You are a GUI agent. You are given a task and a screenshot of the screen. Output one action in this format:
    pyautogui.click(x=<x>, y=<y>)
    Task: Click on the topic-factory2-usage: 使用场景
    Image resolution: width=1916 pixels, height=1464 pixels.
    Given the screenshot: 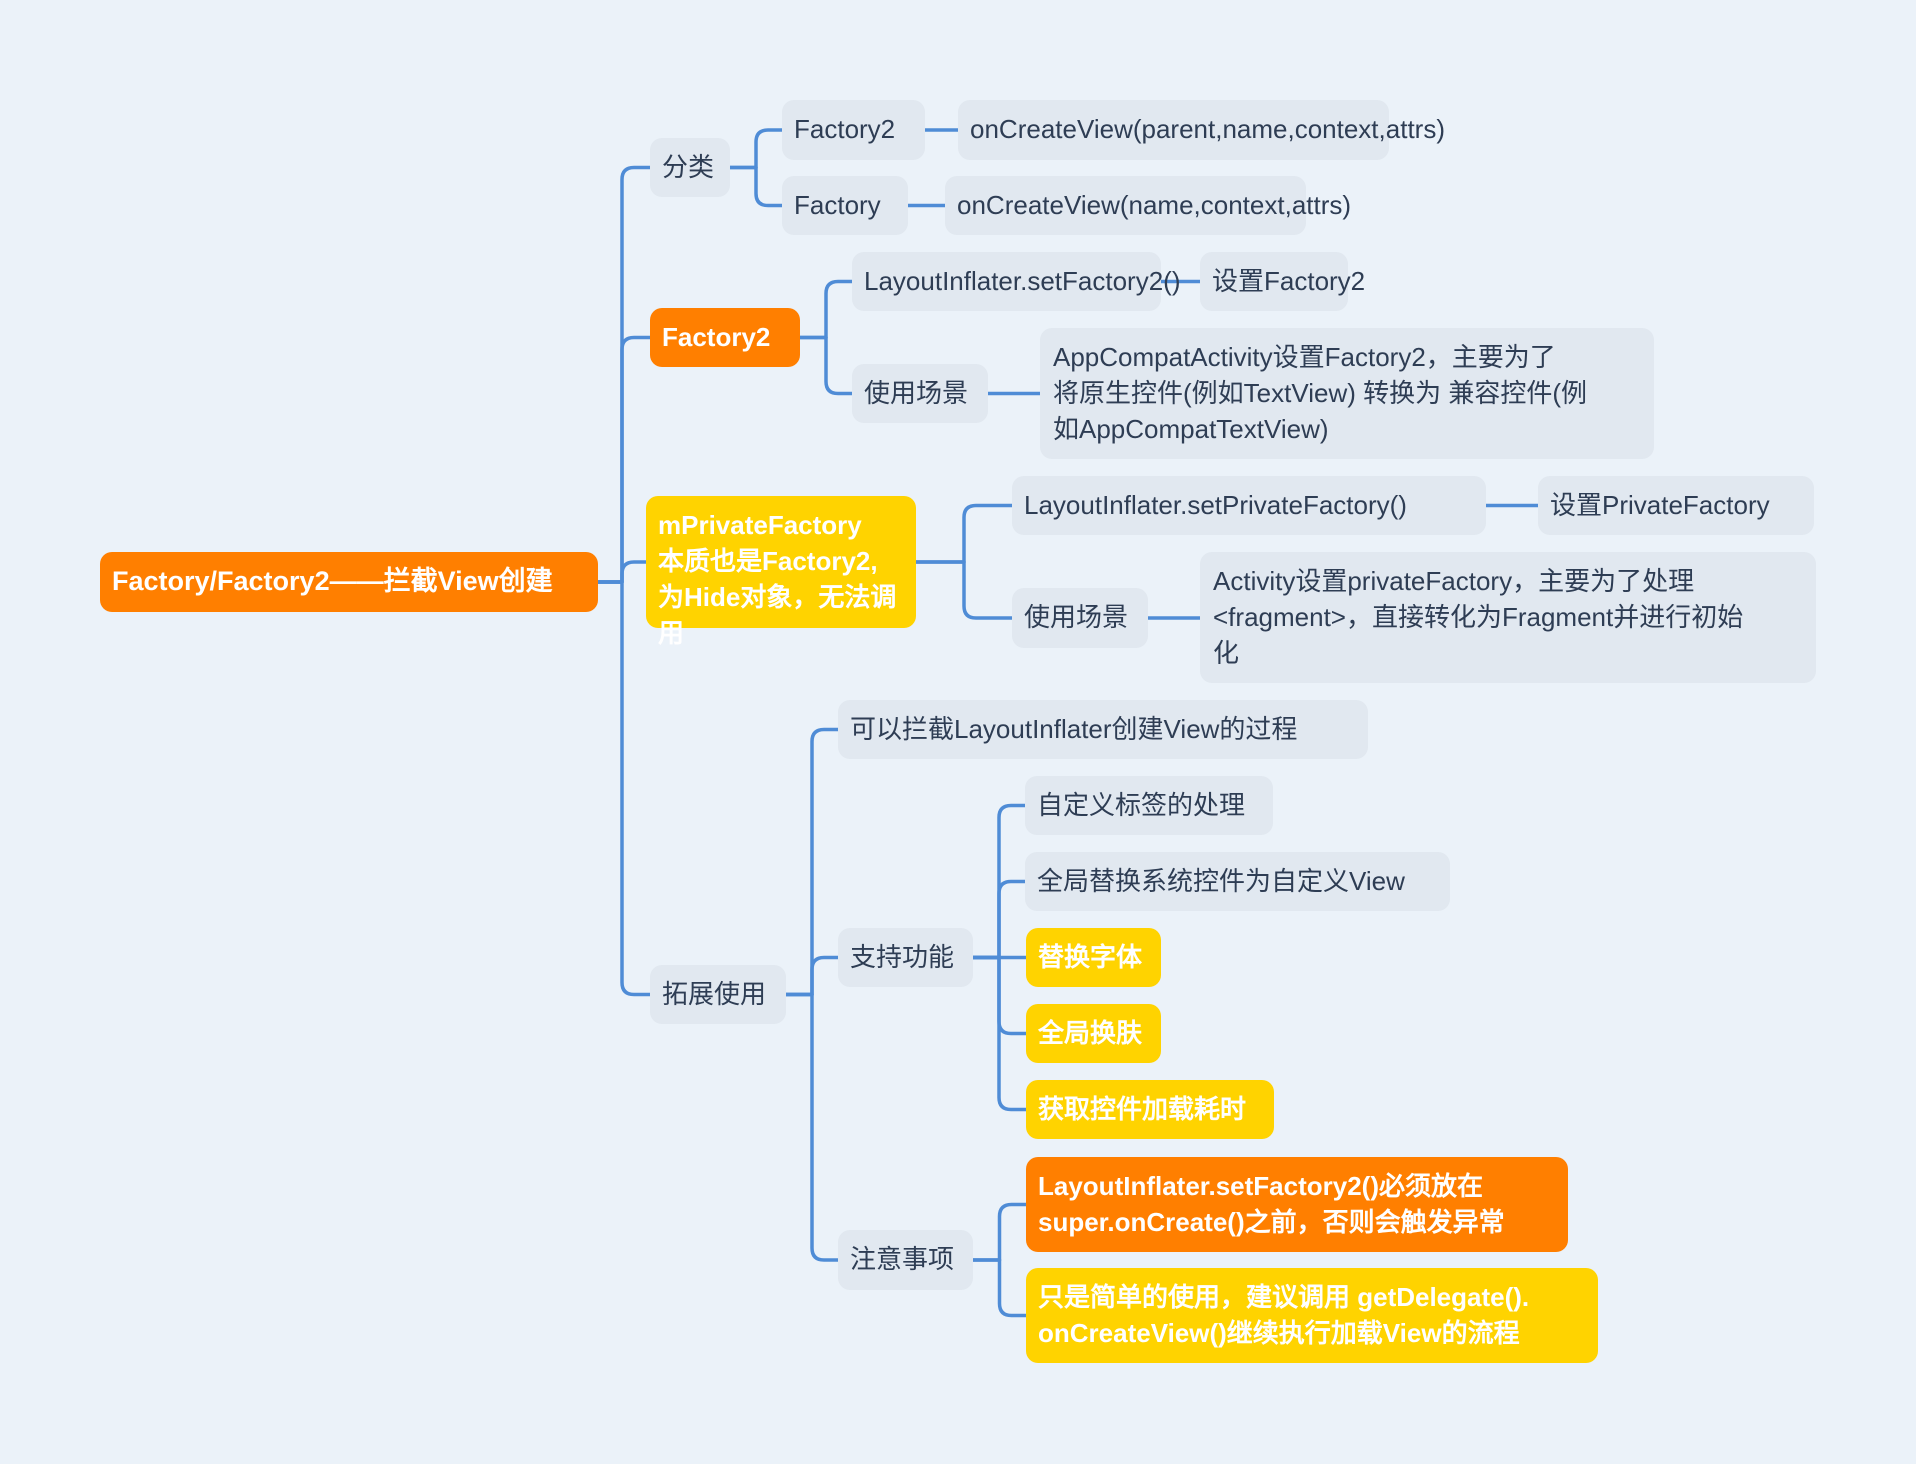 What is the action you would take?
    pyautogui.click(x=920, y=393)
    